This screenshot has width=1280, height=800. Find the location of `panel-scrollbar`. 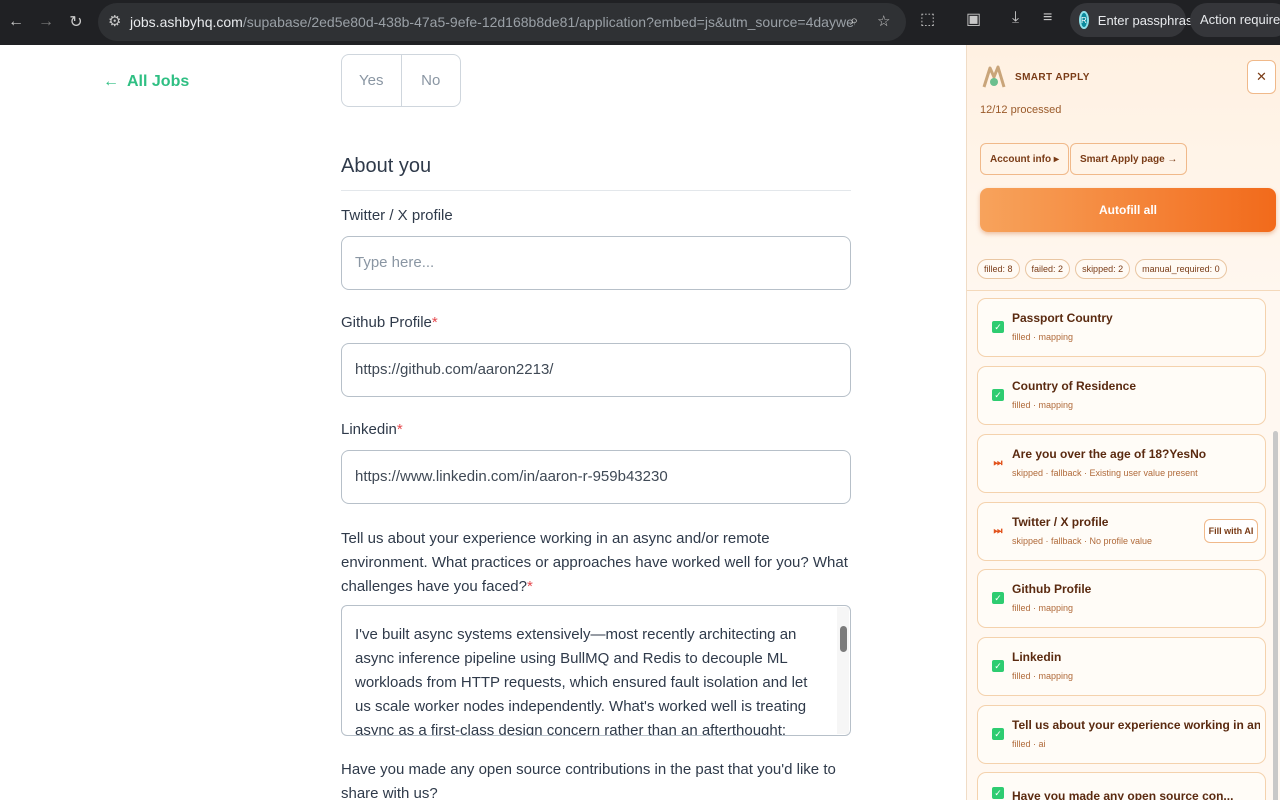

panel-scrollbar is located at coordinates (1275, 545).